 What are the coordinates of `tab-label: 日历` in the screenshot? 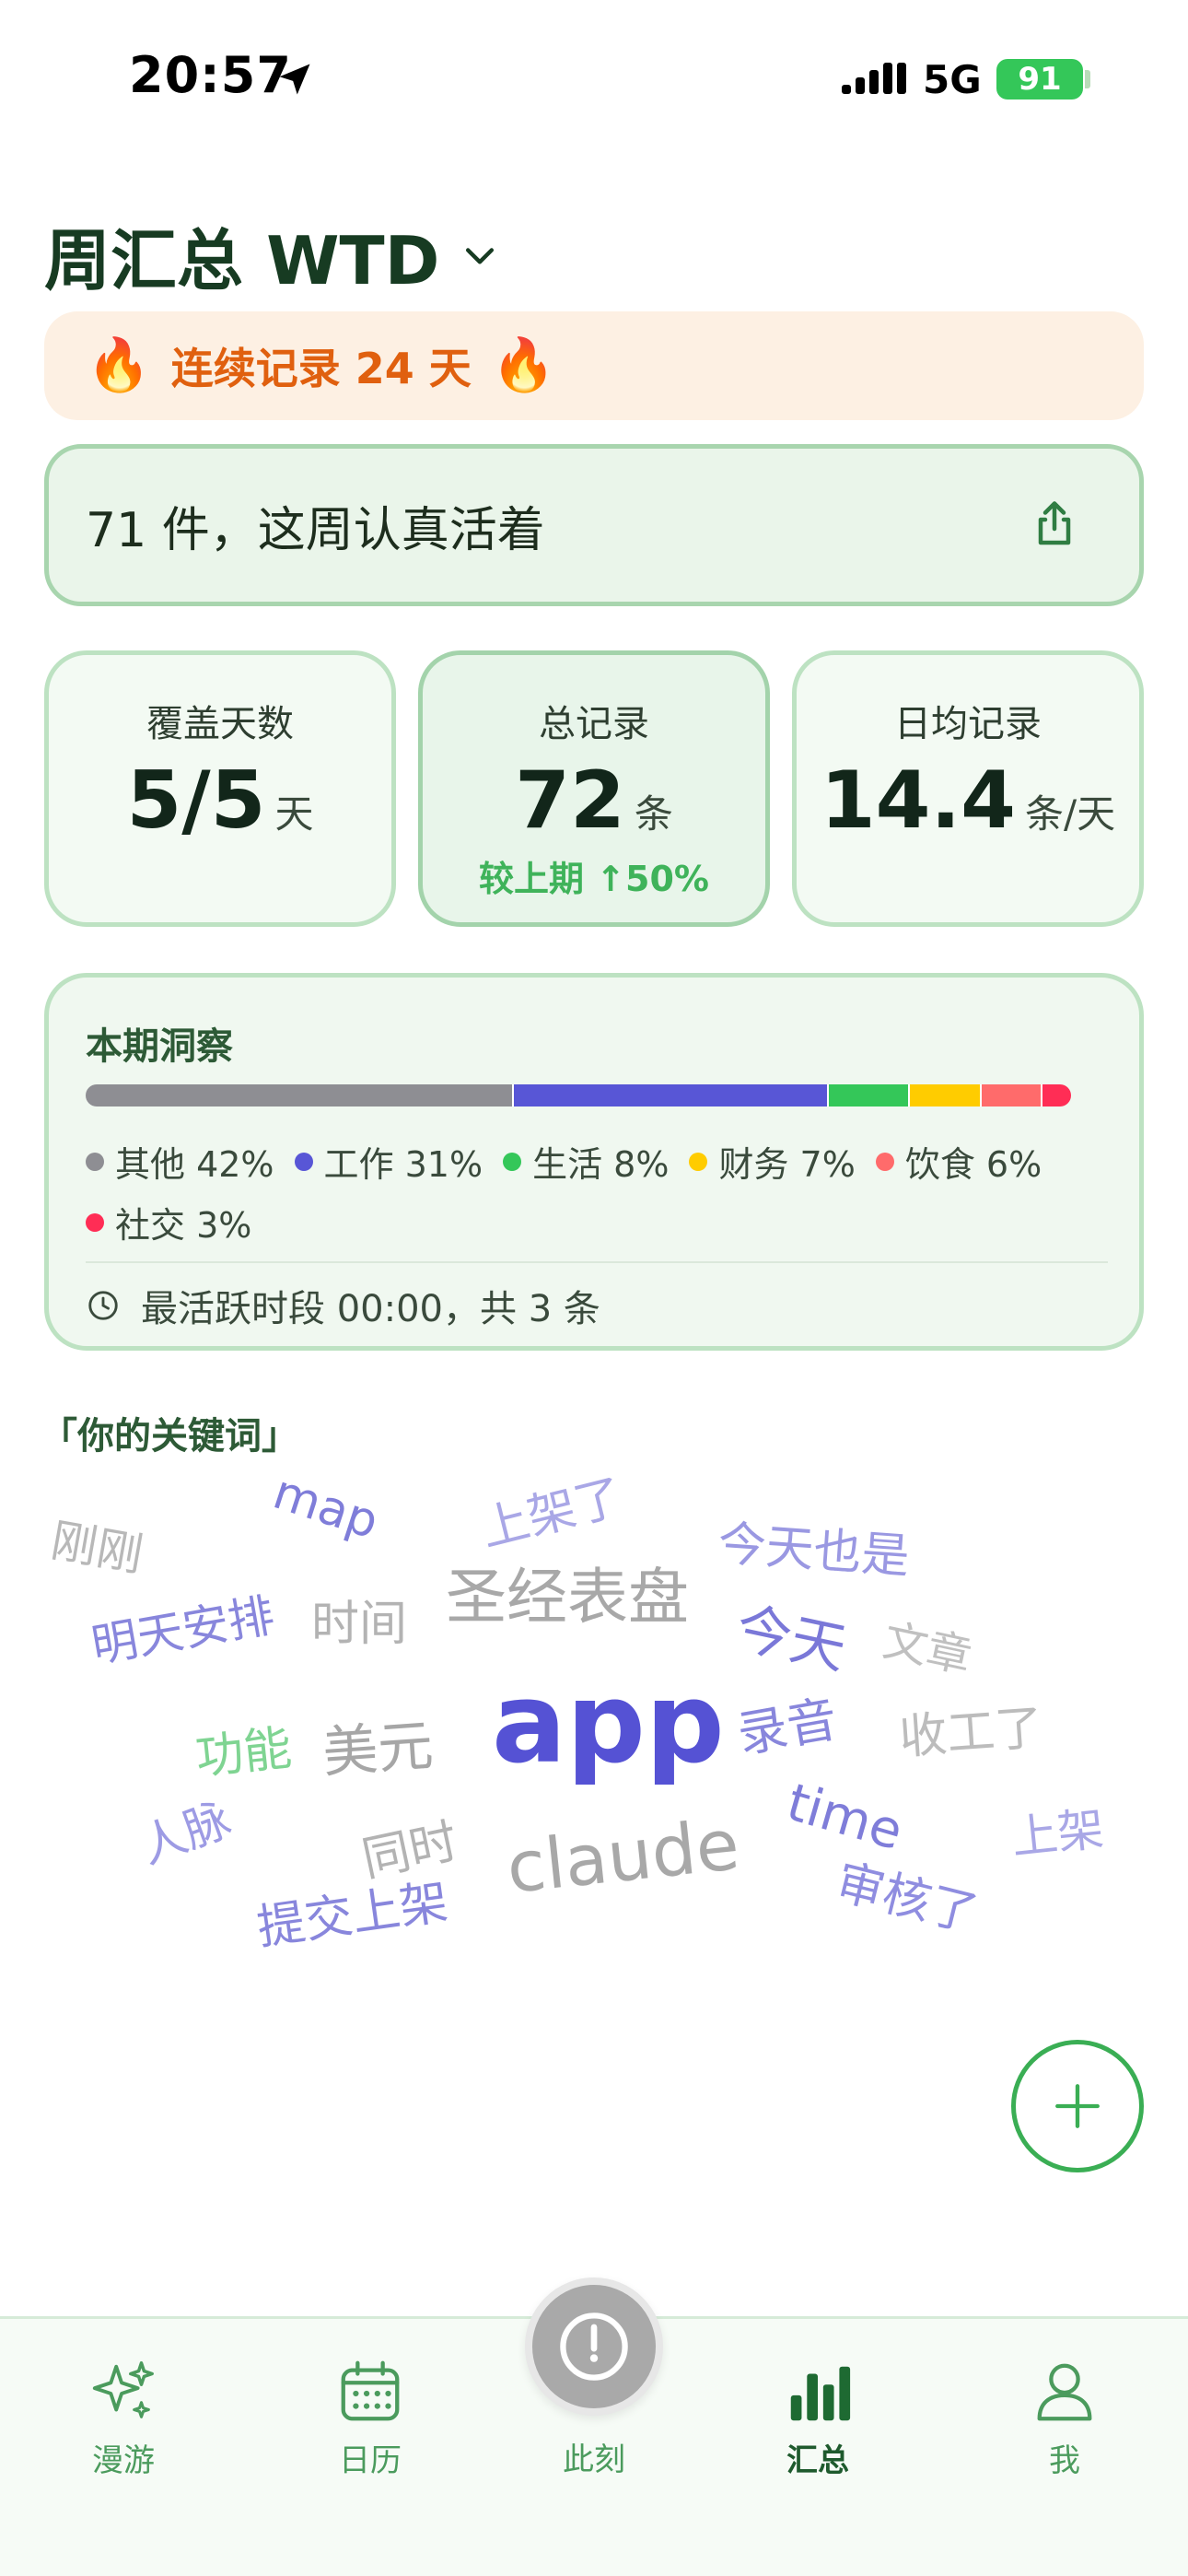 It's located at (370, 2460).